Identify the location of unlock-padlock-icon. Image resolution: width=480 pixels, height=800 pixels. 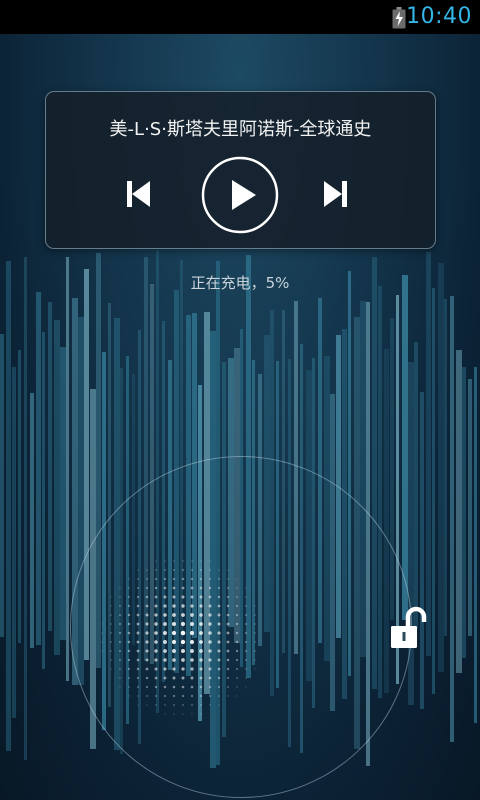
(408, 628).